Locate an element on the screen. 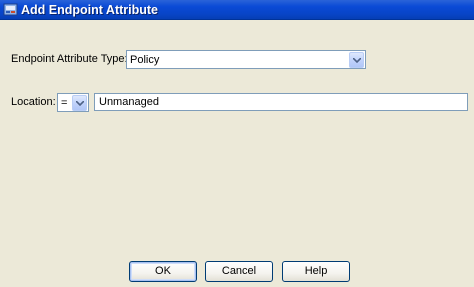 This screenshot has width=474, height=287. location-value-input is located at coordinates (281, 102).